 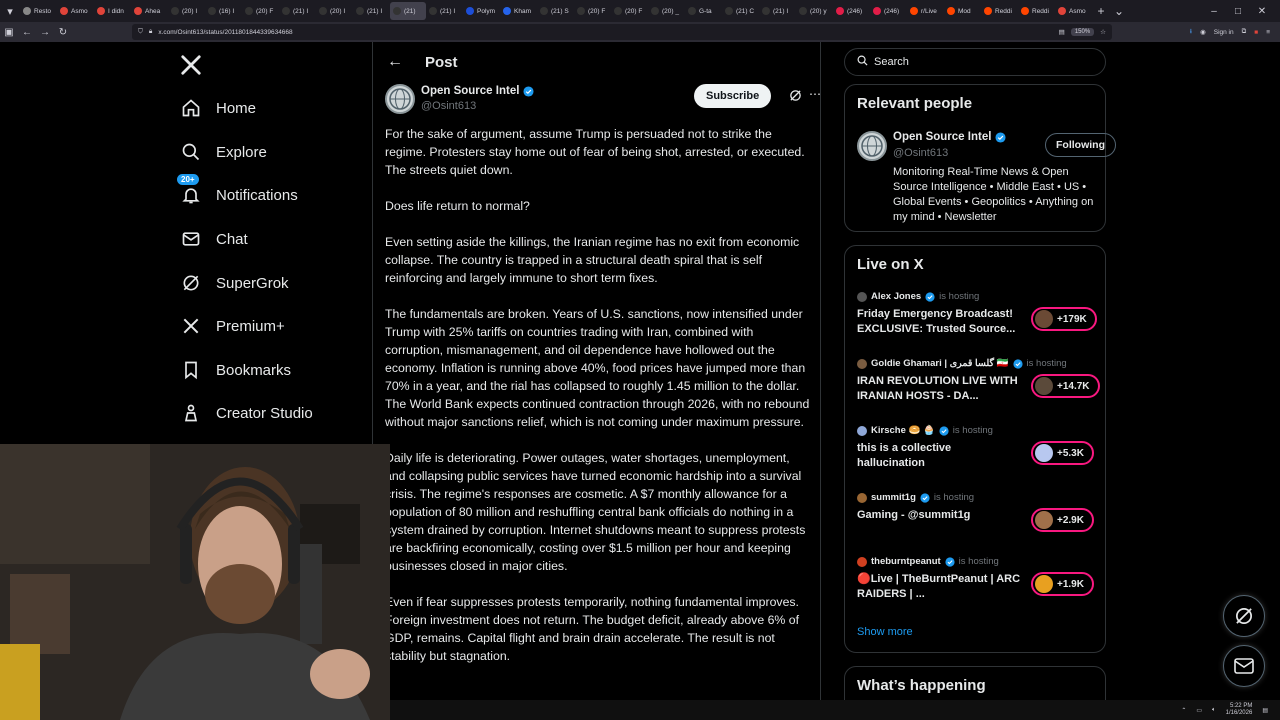 What do you see at coordinates (477, 91) in the screenshot?
I see `author-name: Open Source Intel` at bounding box center [477, 91].